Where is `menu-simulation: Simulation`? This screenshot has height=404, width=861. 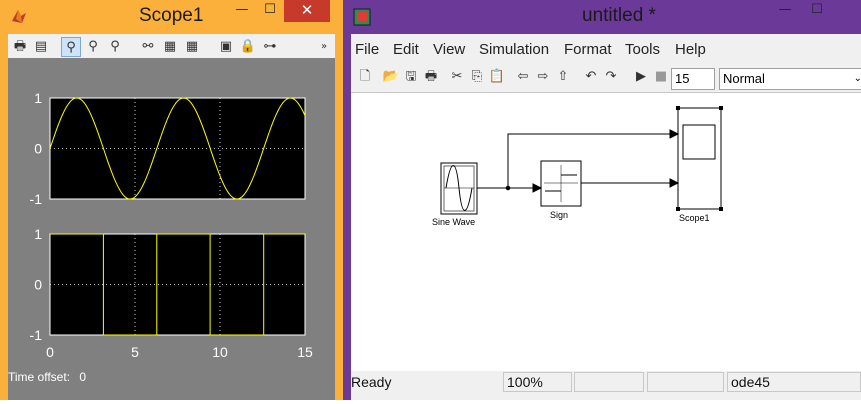 menu-simulation: Simulation is located at coordinates (514, 49).